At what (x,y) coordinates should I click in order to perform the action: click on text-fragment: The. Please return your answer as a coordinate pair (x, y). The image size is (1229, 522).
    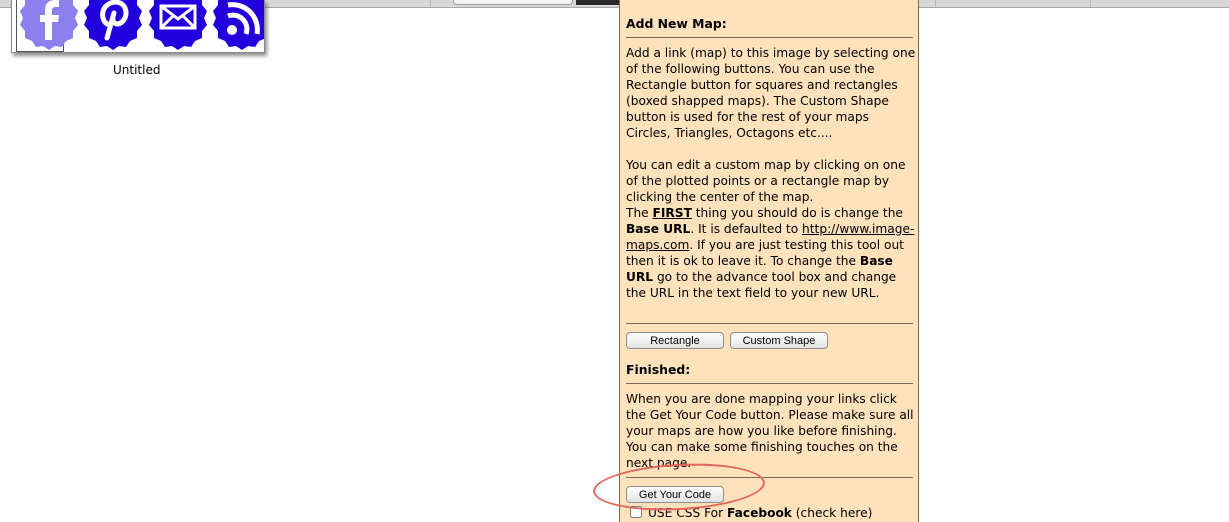
    Looking at the image, I should click on (637, 213).